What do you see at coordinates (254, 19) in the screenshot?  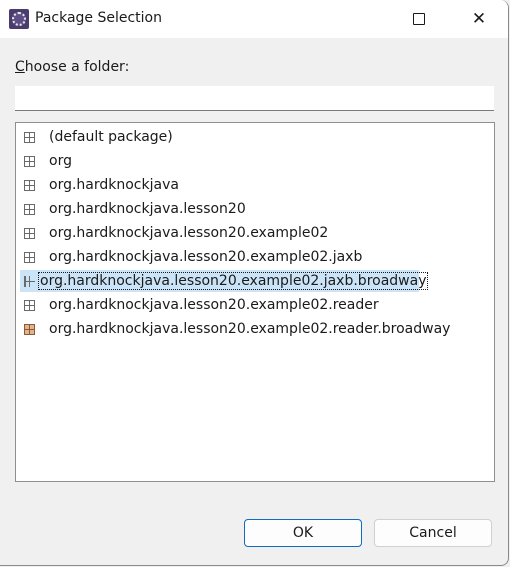 I see `title-bar: Package Selection ✕` at bounding box center [254, 19].